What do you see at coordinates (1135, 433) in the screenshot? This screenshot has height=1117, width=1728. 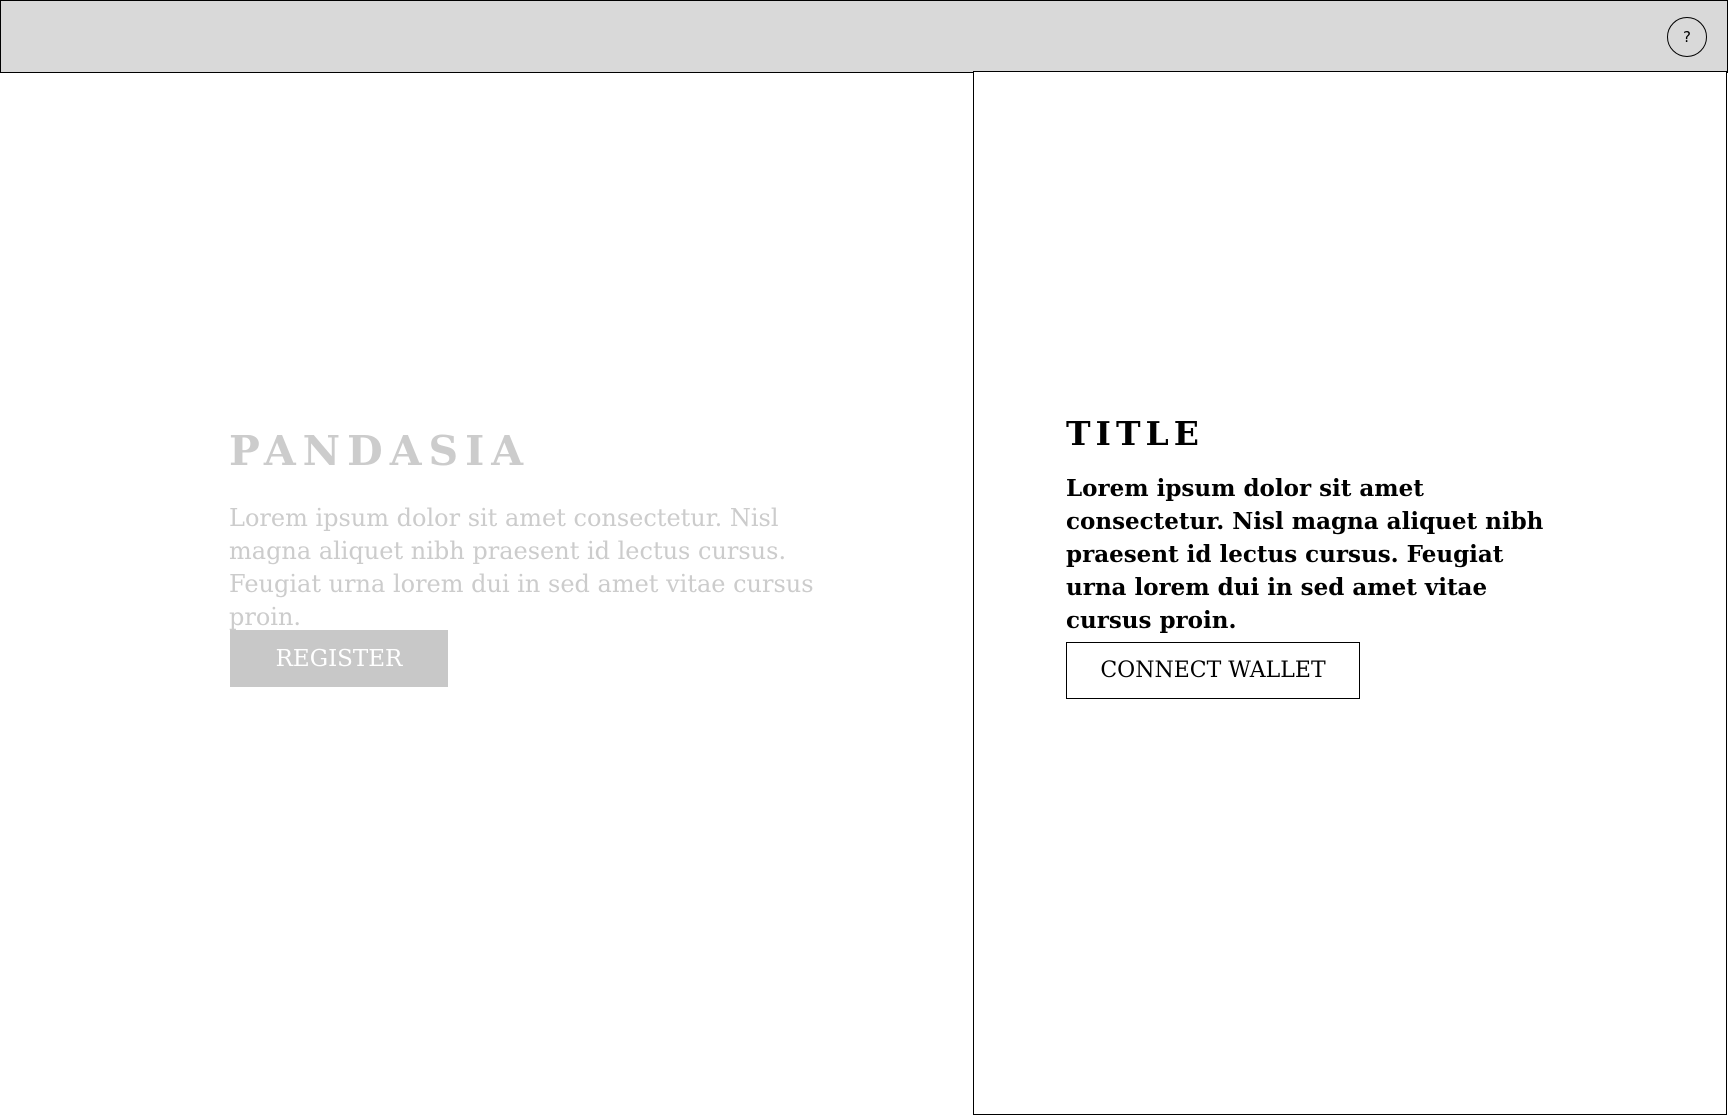 I see `panel-title: TITLE` at bounding box center [1135, 433].